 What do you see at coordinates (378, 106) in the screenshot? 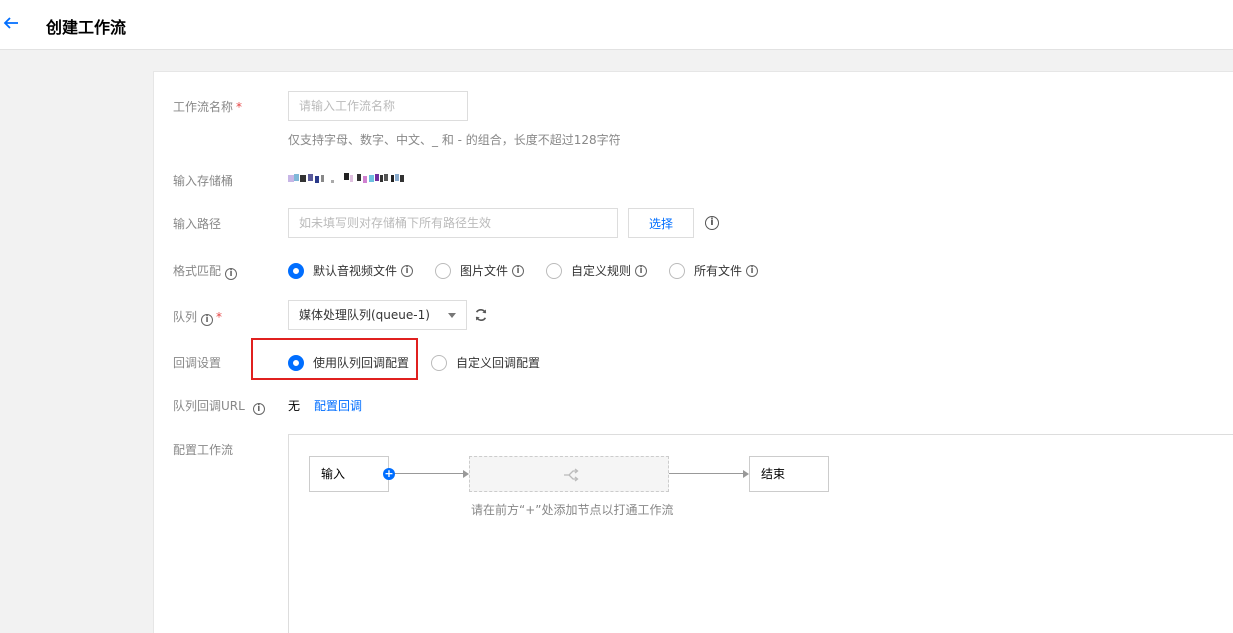
I see `workflow-name-input` at bounding box center [378, 106].